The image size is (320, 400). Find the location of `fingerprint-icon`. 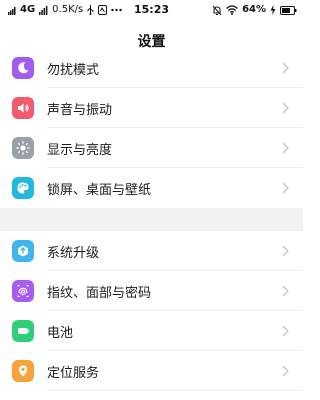

fingerprint-icon is located at coordinates (23, 291).